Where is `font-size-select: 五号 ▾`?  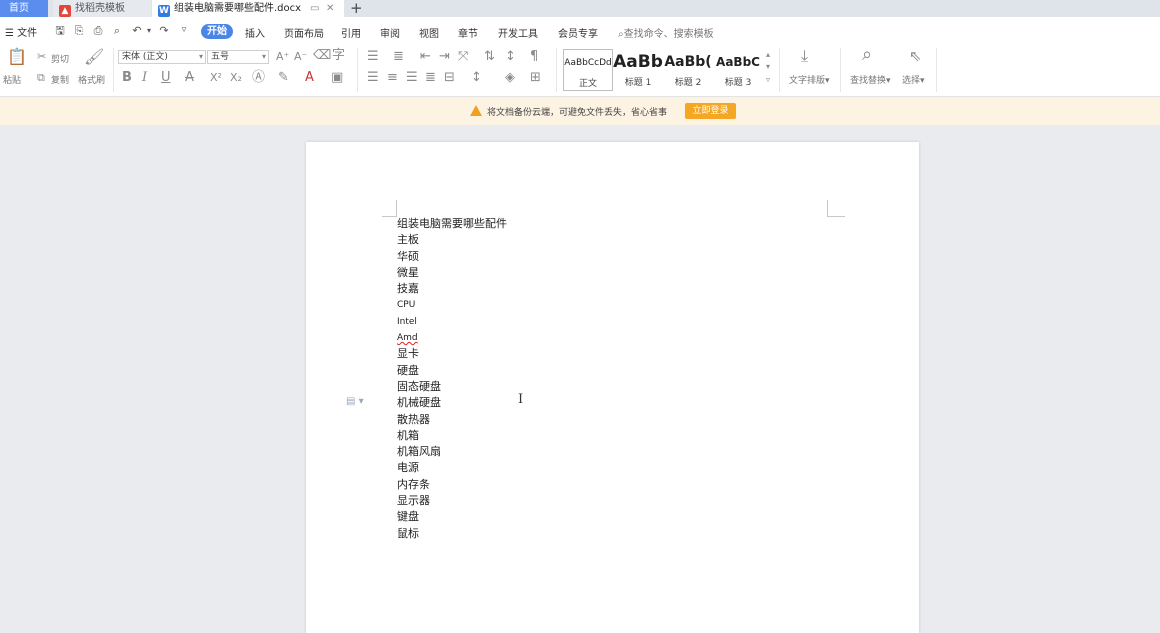 font-size-select: 五号 ▾ is located at coordinates (238, 57).